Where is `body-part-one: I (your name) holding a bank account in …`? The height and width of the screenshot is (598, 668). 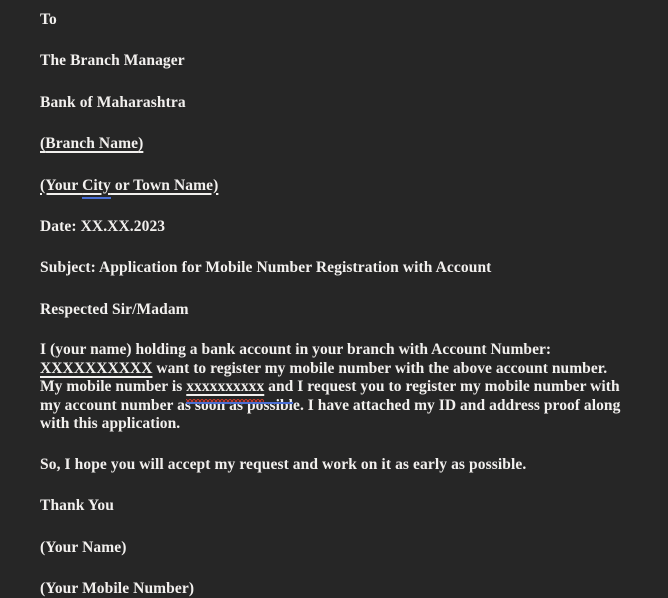
body-part-one: I (your name) holding a bank account in … is located at coordinates (296, 349).